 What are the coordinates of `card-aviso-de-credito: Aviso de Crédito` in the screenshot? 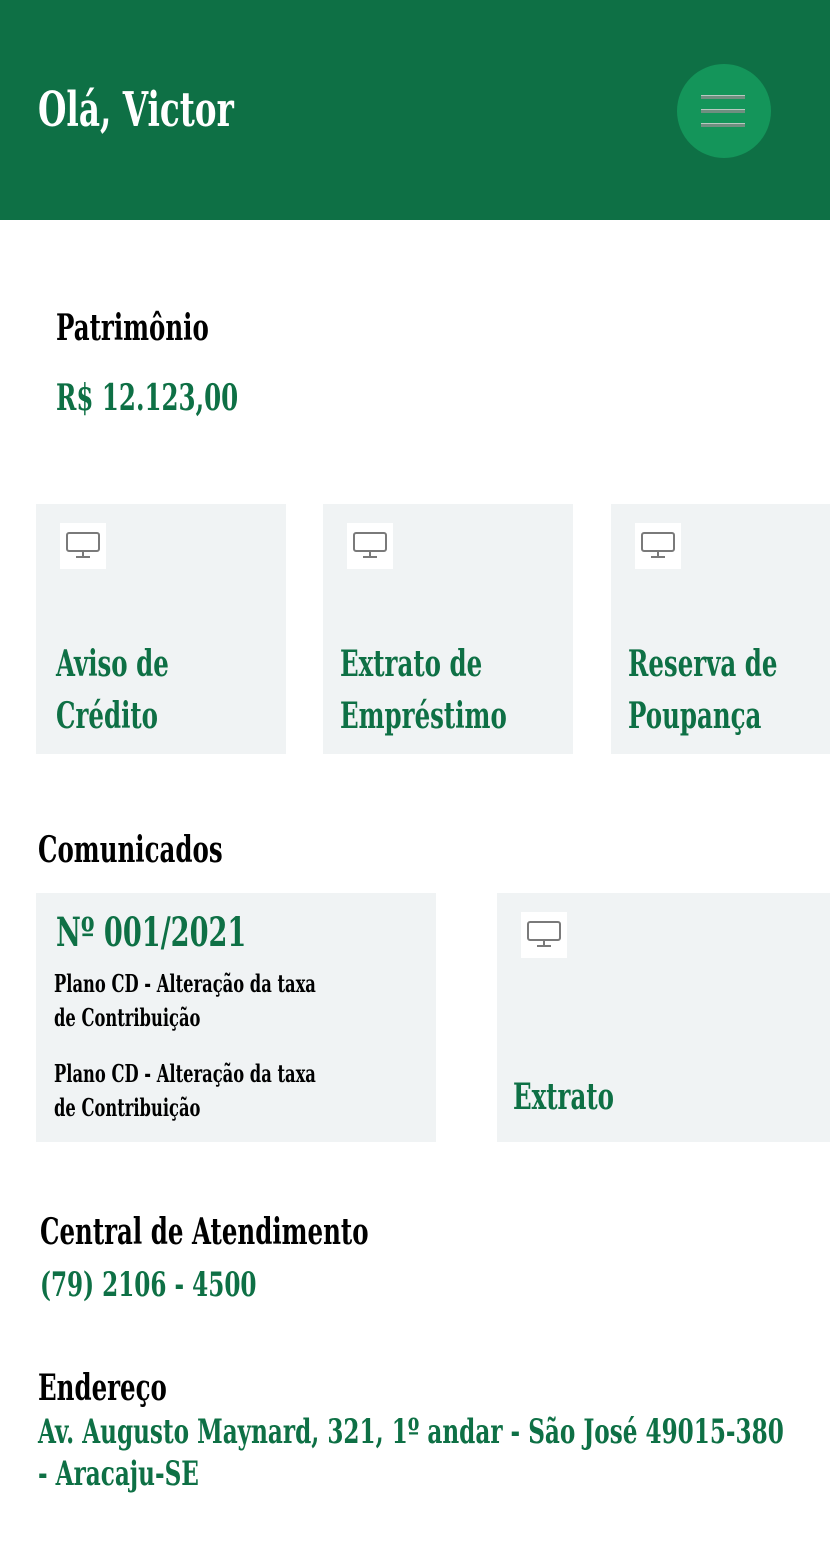 It's located at (161, 629).